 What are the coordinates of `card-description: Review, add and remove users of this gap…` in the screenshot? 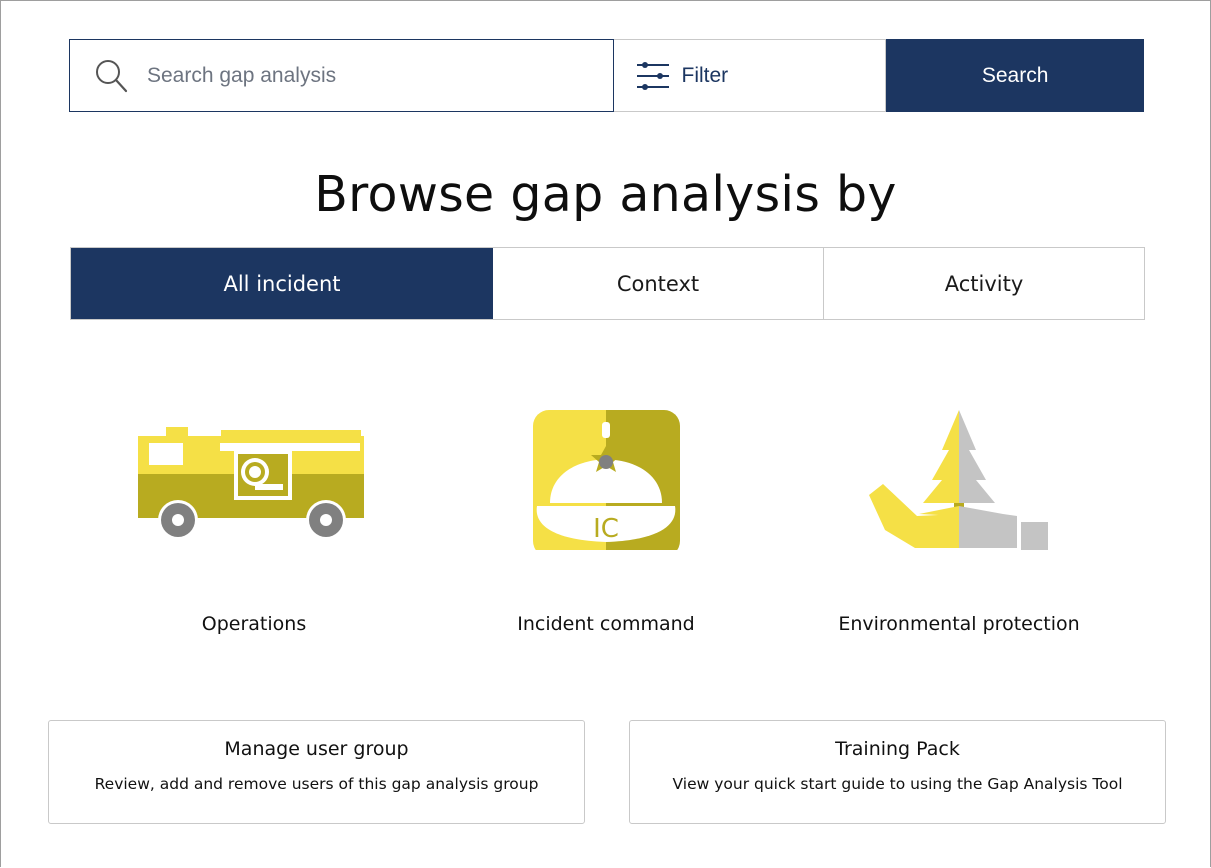 It's located at (316, 784).